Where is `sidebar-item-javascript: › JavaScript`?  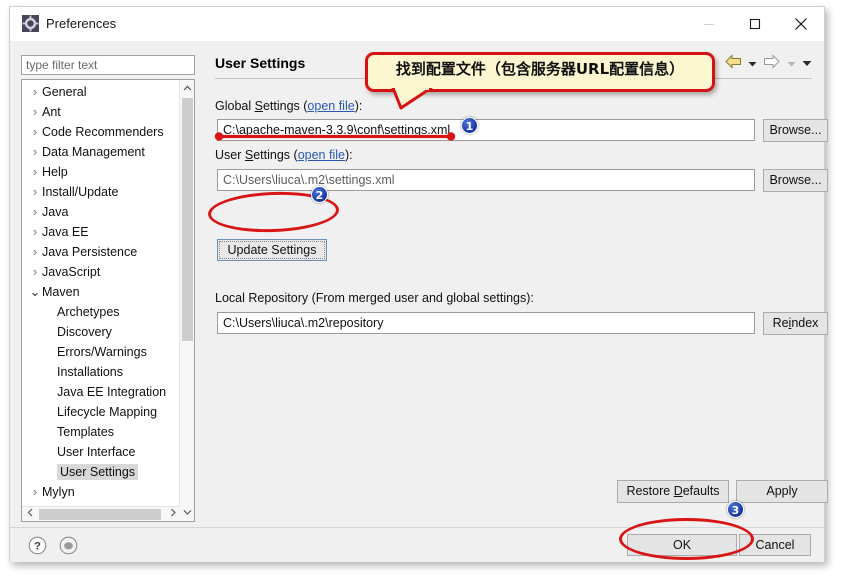
sidebar-item-javascript: › JavaScript is located at coordinates (101, 272).